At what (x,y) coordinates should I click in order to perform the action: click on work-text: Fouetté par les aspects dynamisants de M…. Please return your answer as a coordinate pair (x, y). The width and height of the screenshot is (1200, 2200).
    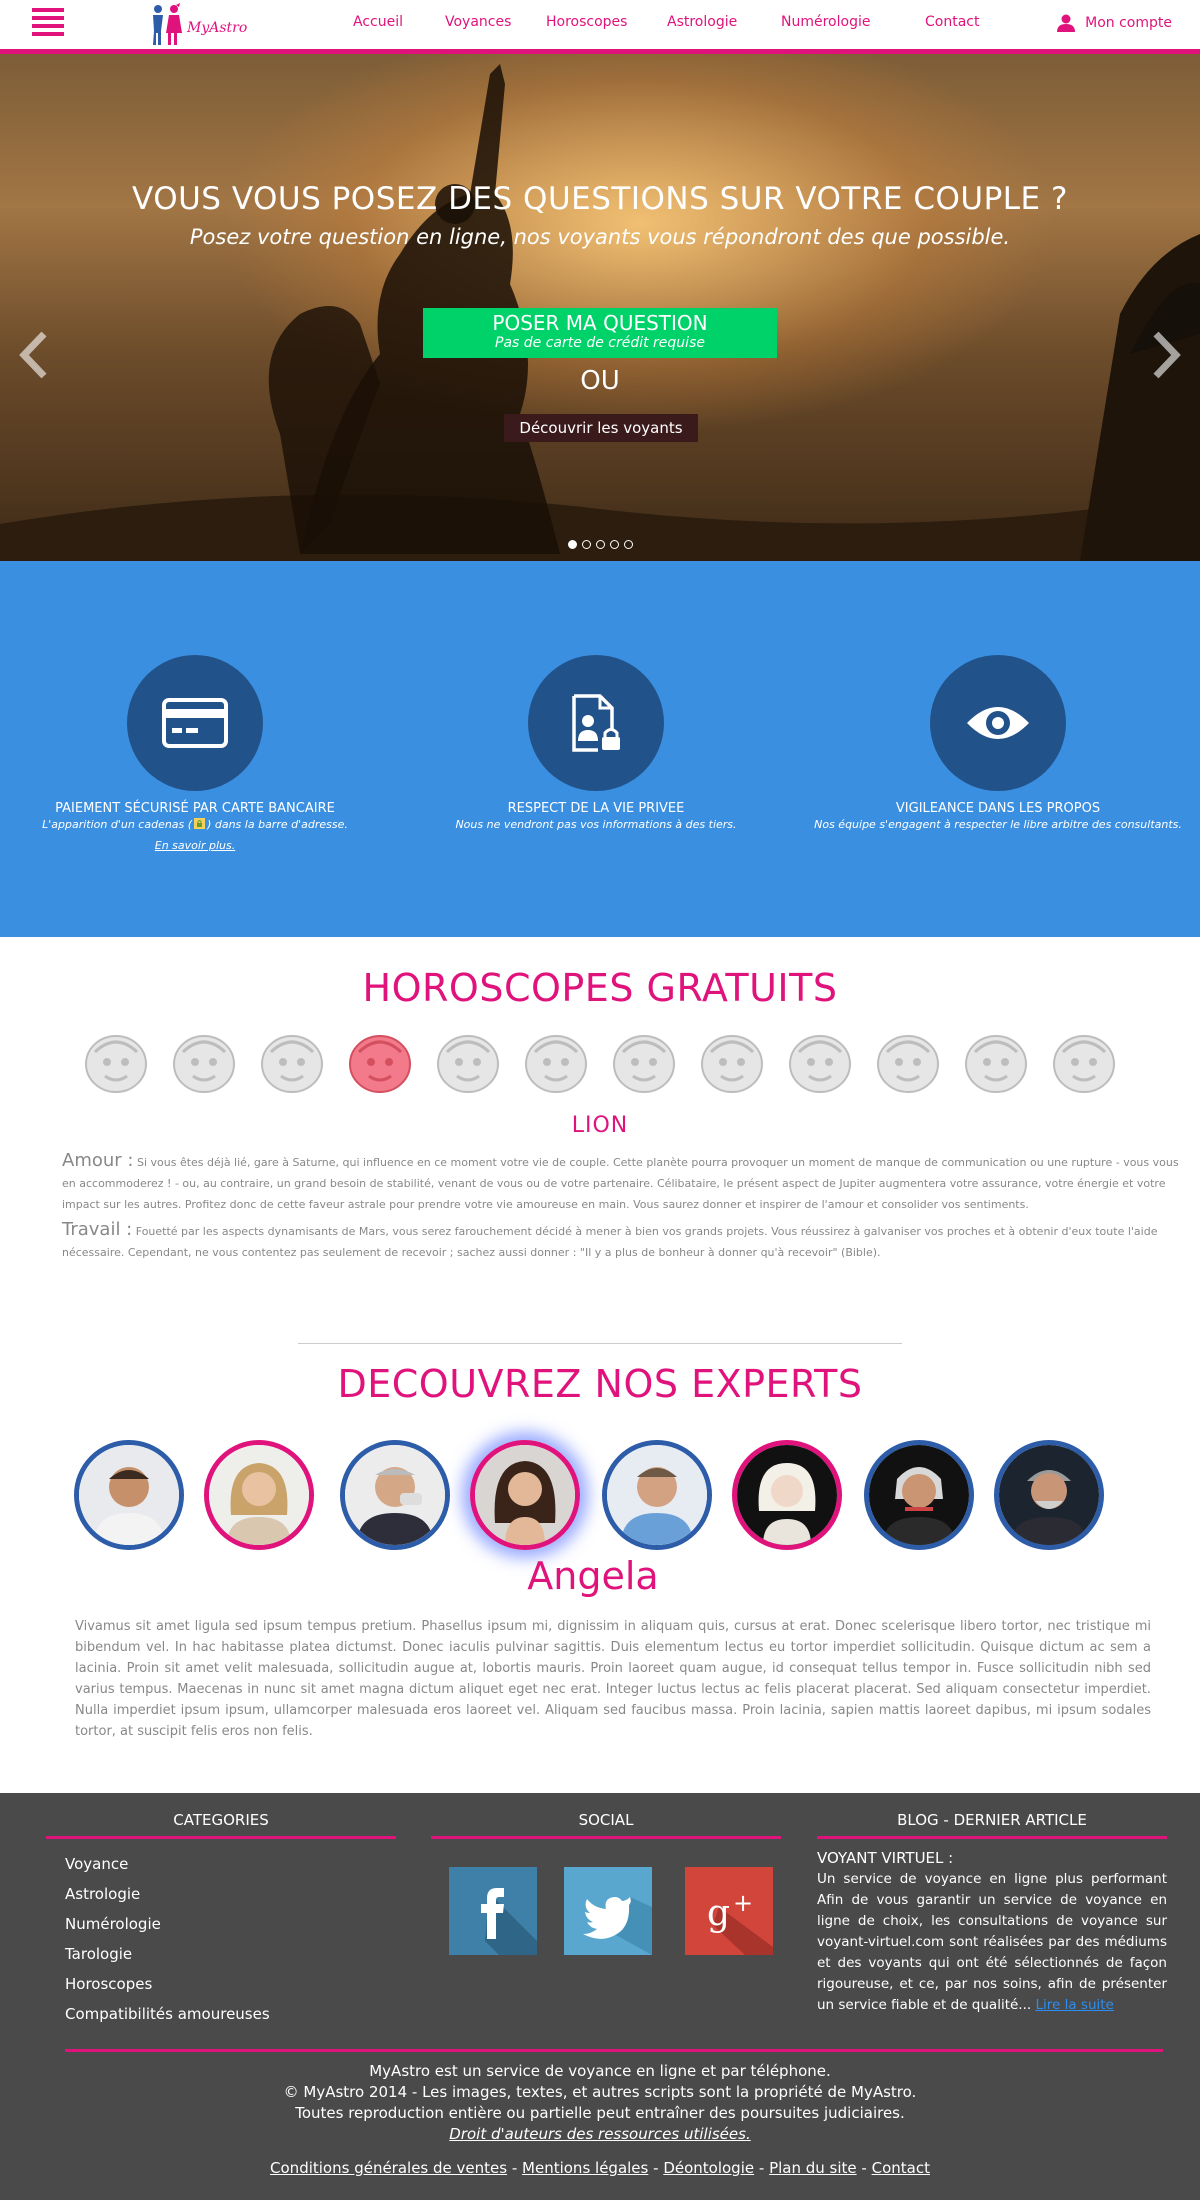
    Looking at the image, I should click on (610, 1242).